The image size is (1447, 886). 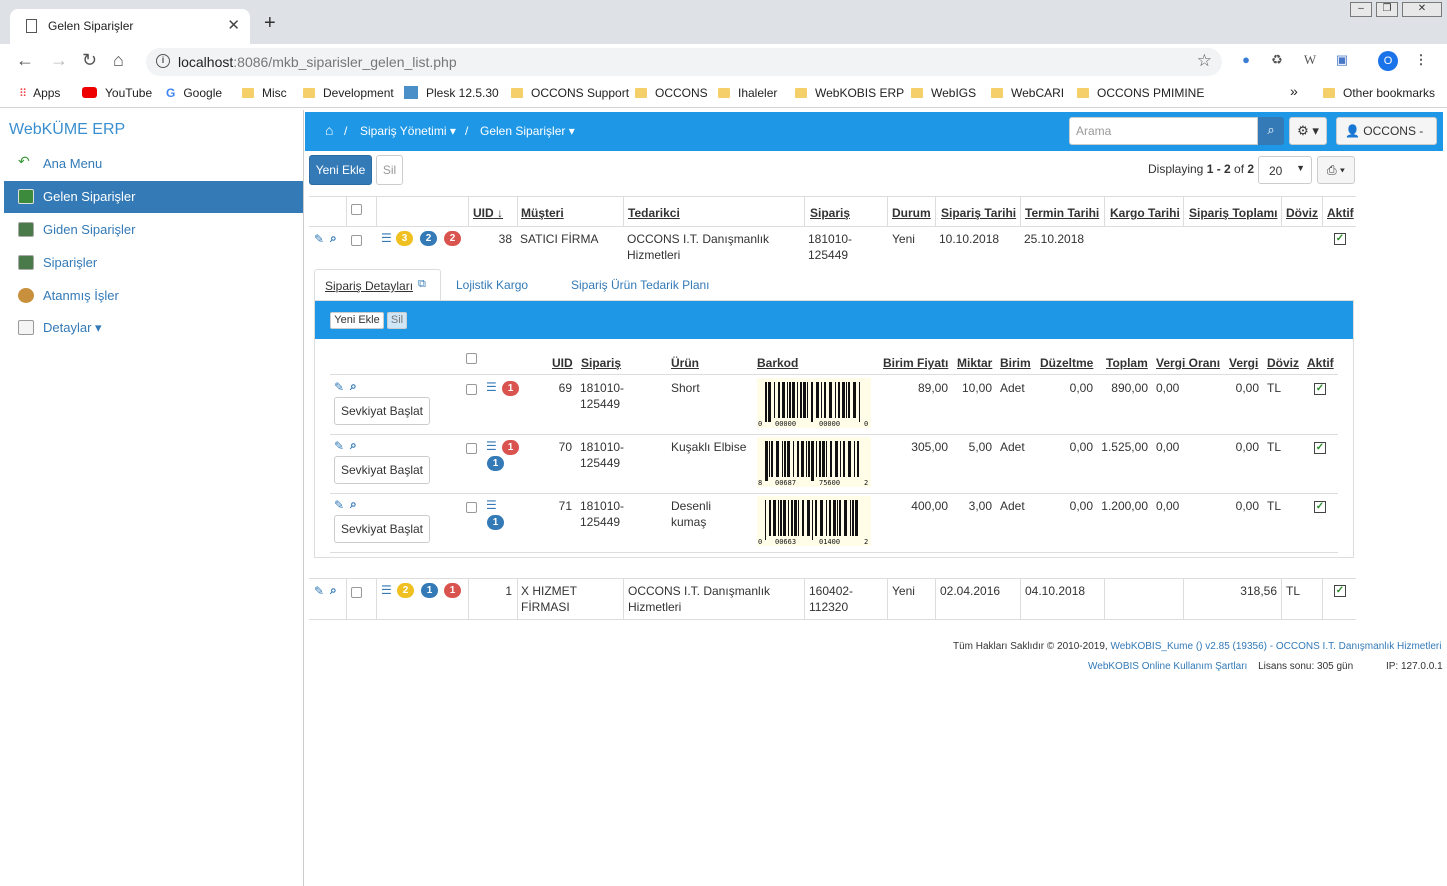 What do you see at coordinates (601, 363) in the screenshot?
I see `detail-header-siparis: Sipariş` at bounding box center [601, 363].